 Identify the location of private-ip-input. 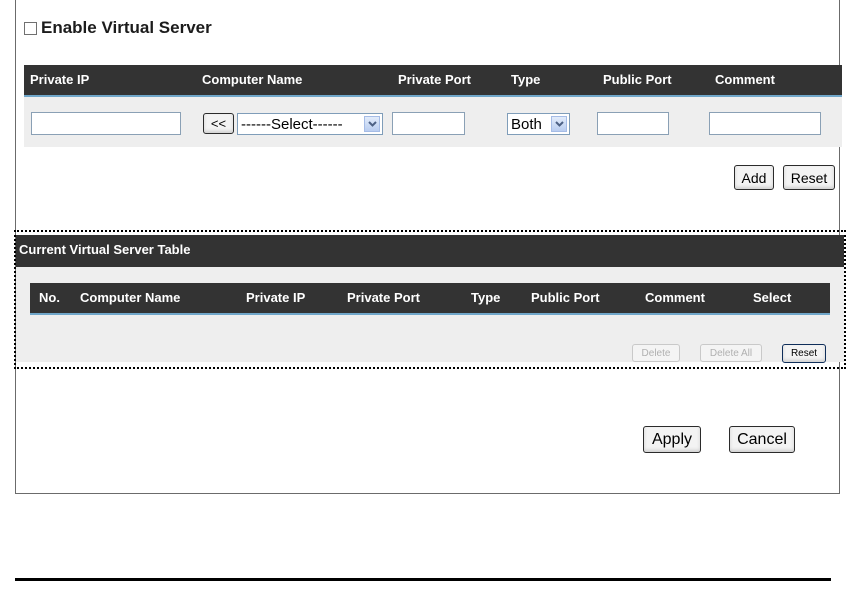
(106, 123).